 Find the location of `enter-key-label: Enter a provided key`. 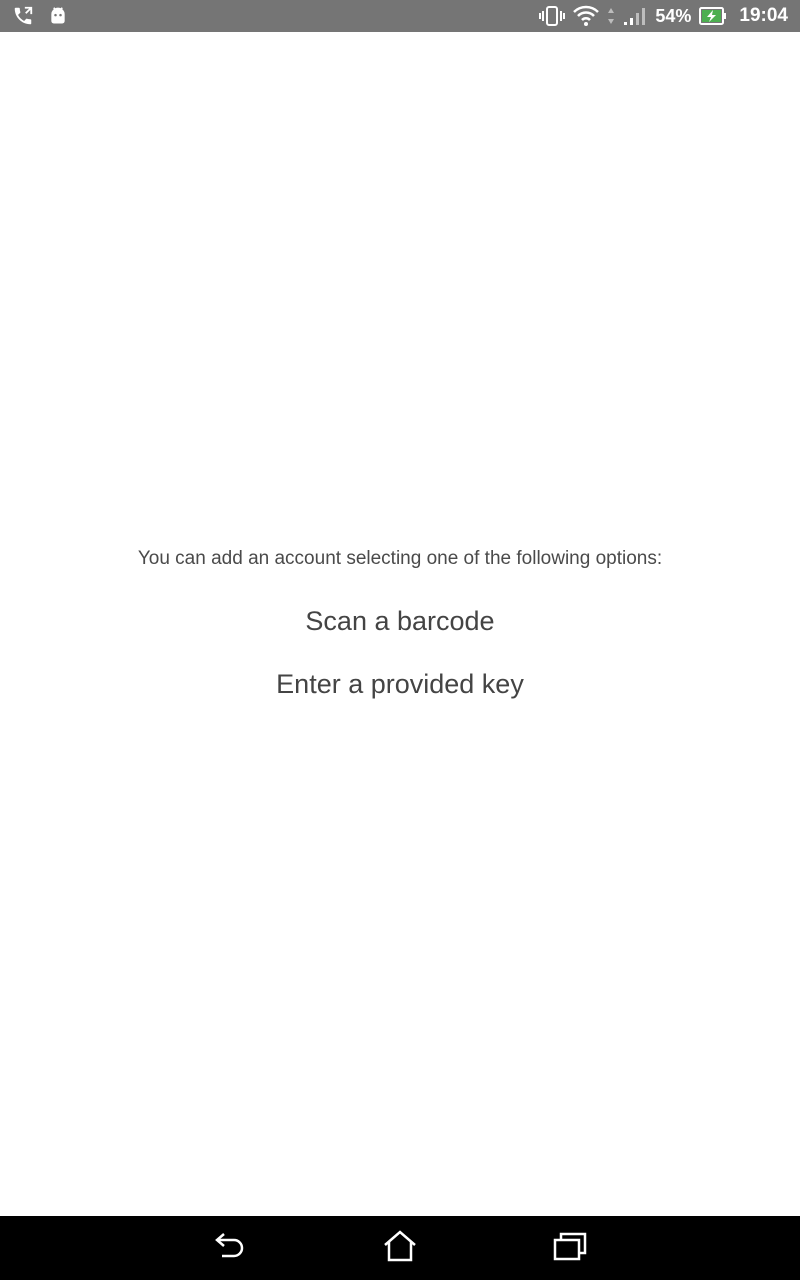

enter-key-label: Enter a provided key is located at coordinates (400, 684).